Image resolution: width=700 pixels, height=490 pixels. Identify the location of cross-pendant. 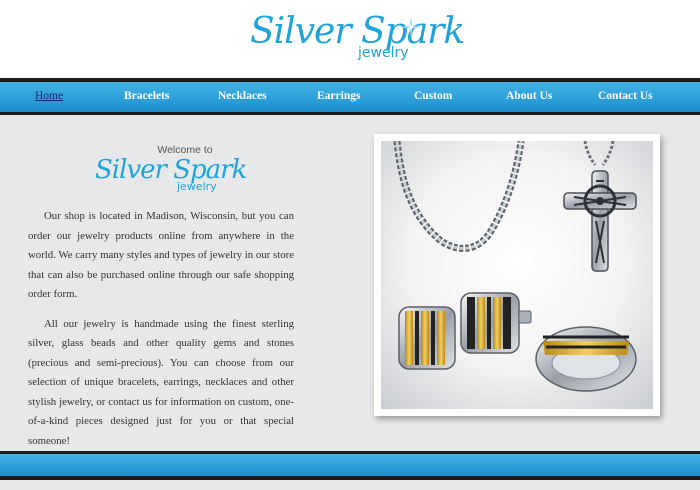
(600, 221).